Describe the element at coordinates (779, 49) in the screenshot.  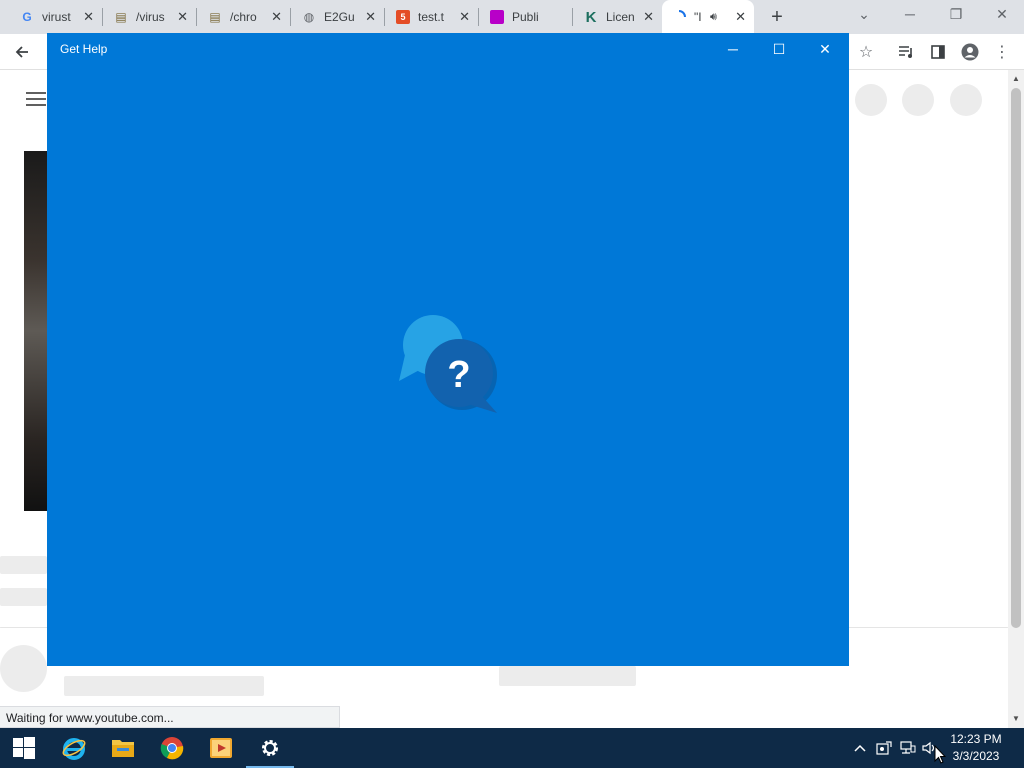
I see `maximize-icon: ☐` at that location.